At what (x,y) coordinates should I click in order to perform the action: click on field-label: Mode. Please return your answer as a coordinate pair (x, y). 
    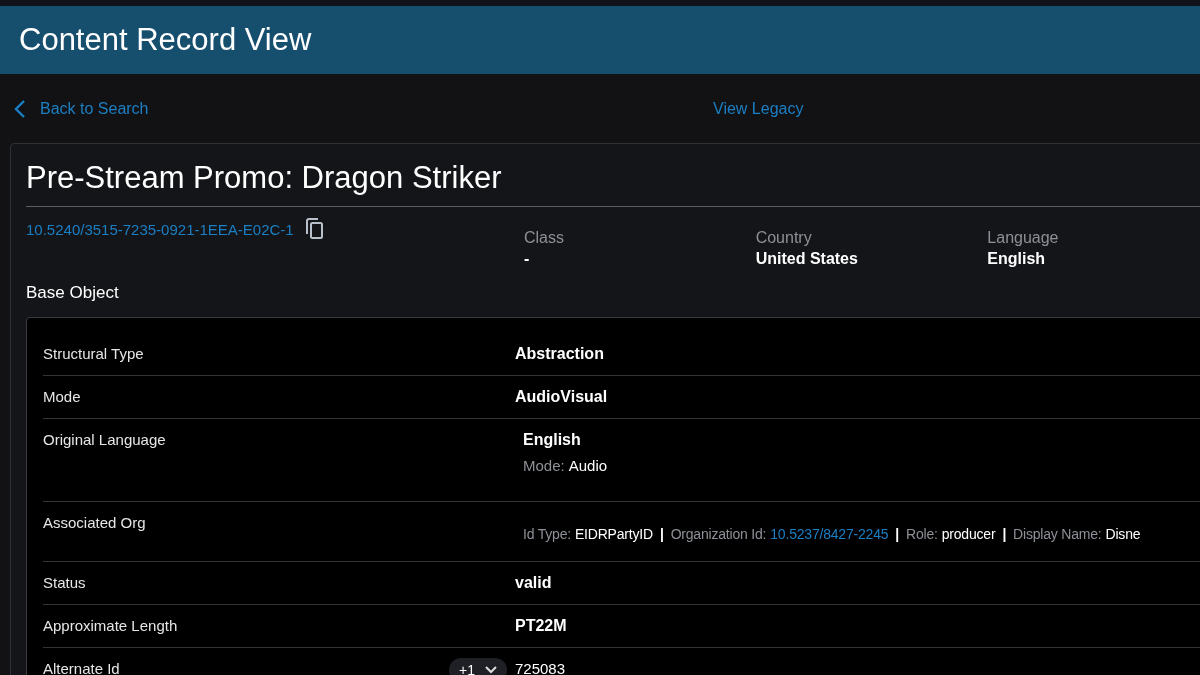
    Looking at the image, I should click on (62, 397).